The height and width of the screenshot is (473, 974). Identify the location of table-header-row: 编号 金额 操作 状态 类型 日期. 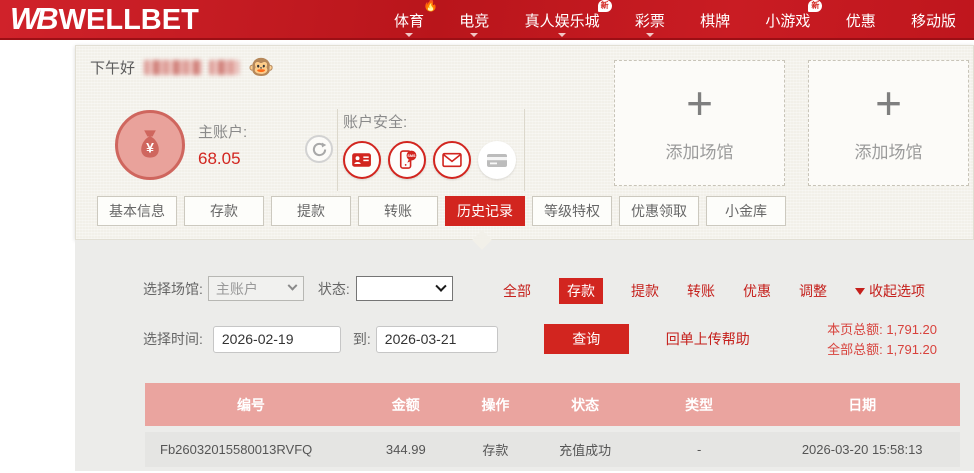
(552, 404).